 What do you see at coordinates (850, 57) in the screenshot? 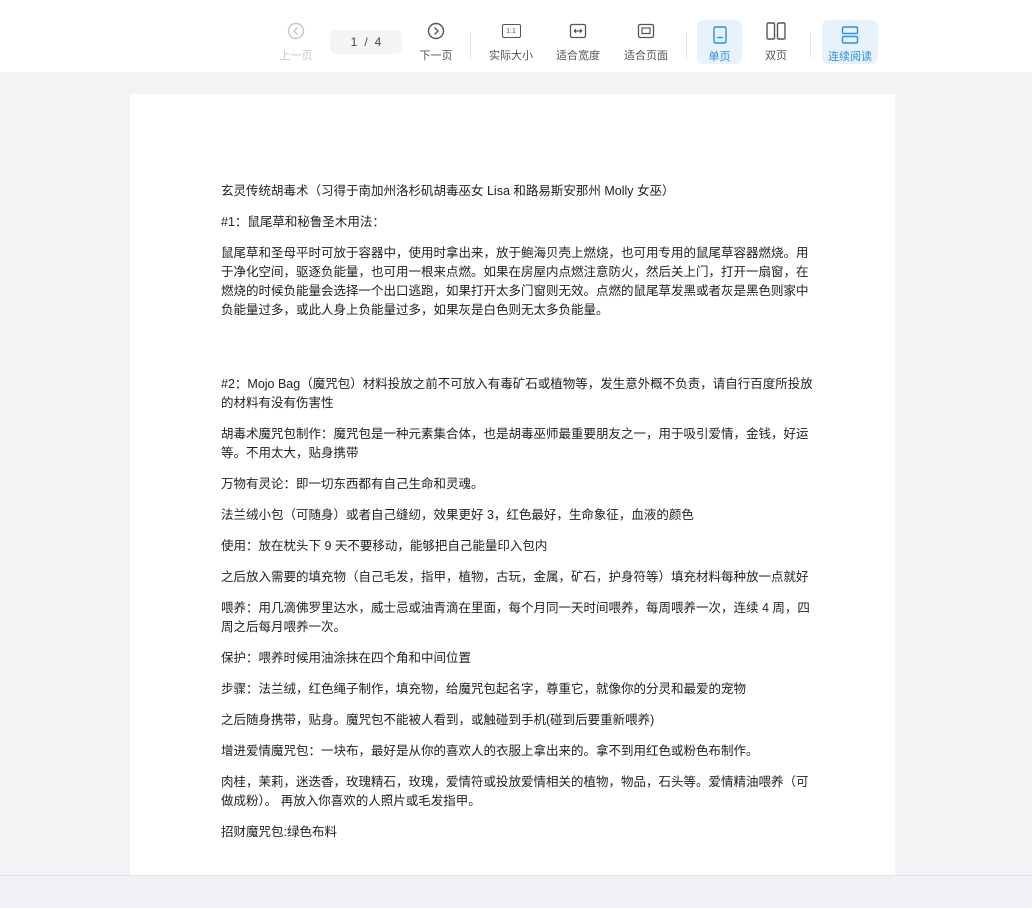
I see `continuous-reading-label: 连续阅读` at bounding box center [850, 57].